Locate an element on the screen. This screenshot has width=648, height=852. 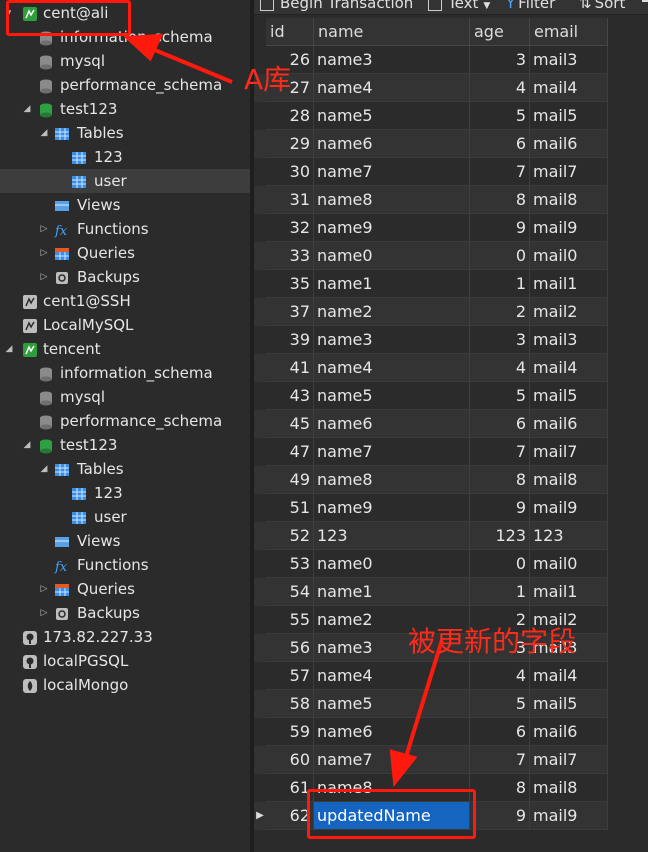
arrow-to-connection is located at coordinates (178, 58).